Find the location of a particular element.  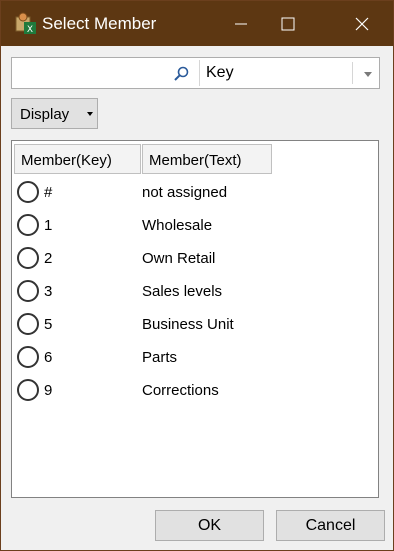

attribute-combo-value: Key is located at coordinates (220, 73).